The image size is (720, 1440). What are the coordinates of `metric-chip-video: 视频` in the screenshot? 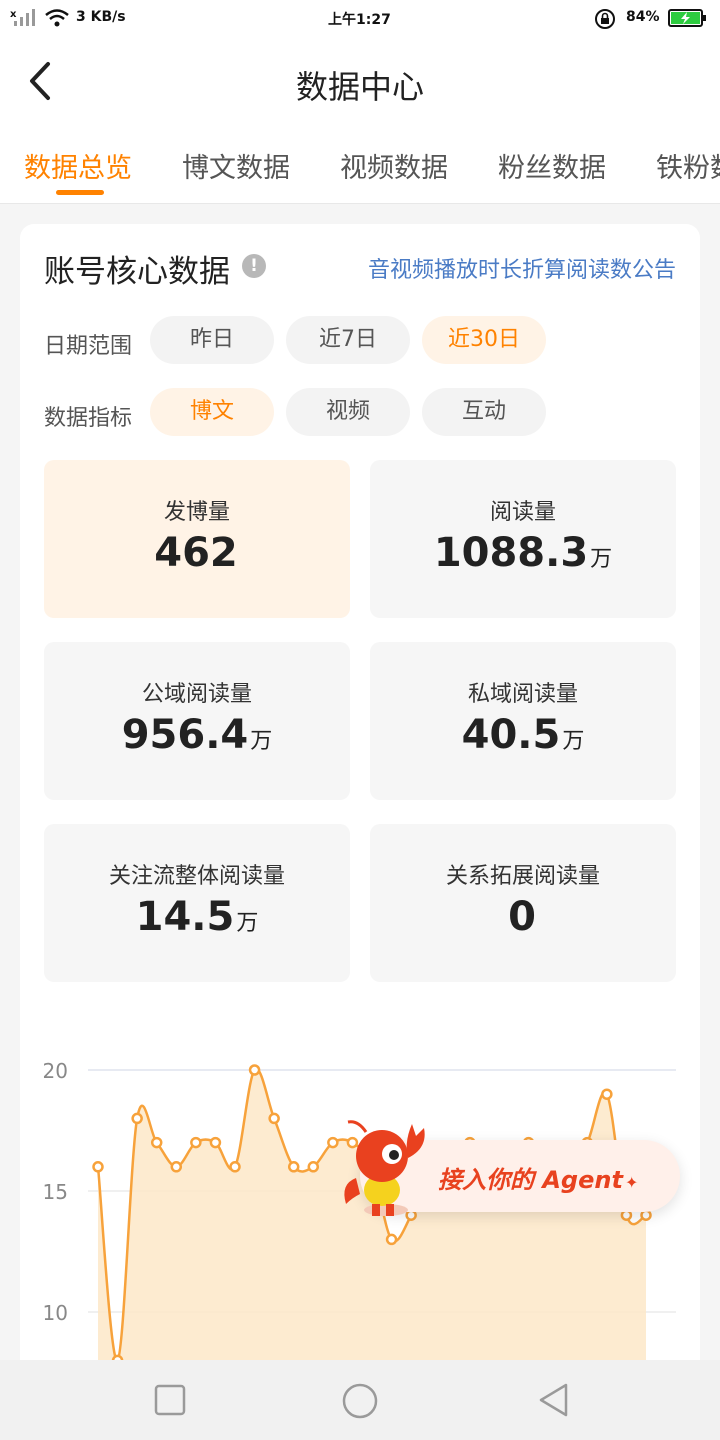 It's located at (348, 412).